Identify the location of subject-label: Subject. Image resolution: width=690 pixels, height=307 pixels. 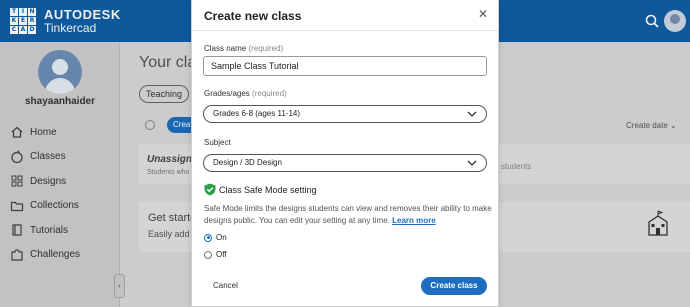
(217, 142).